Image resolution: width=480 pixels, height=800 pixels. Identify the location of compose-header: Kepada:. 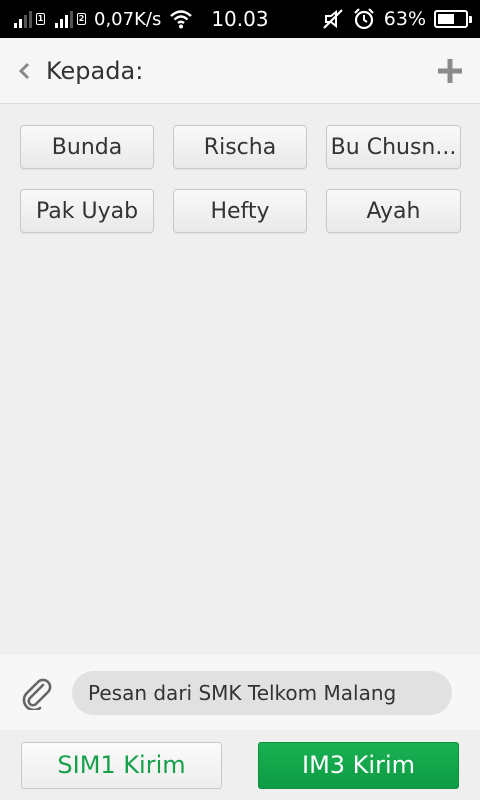
(240, 71).